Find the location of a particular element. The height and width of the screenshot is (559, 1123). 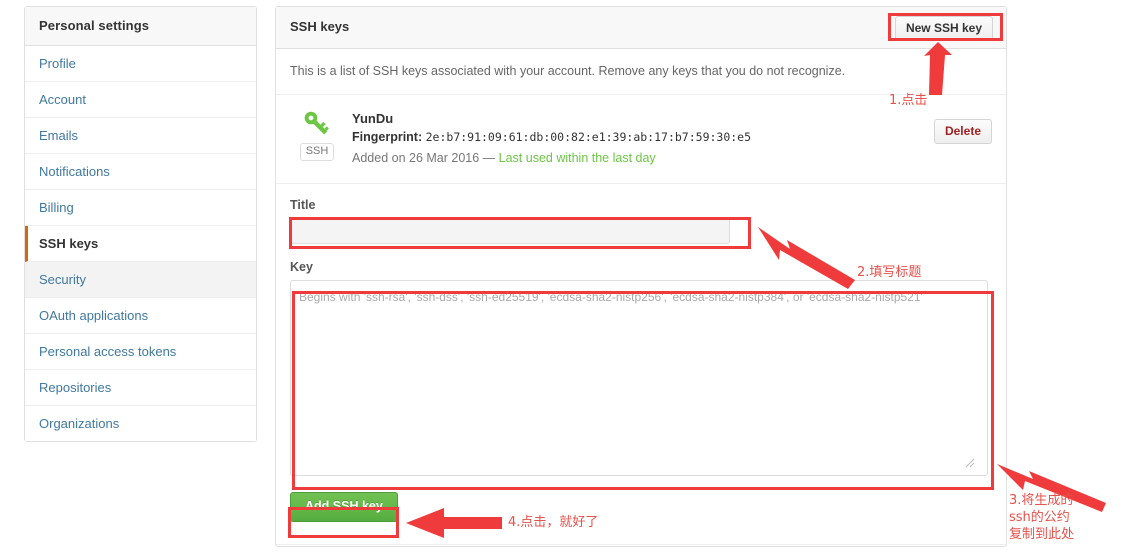

arrow-to-key-textarea-icon is located at coordinates (1051, 488).